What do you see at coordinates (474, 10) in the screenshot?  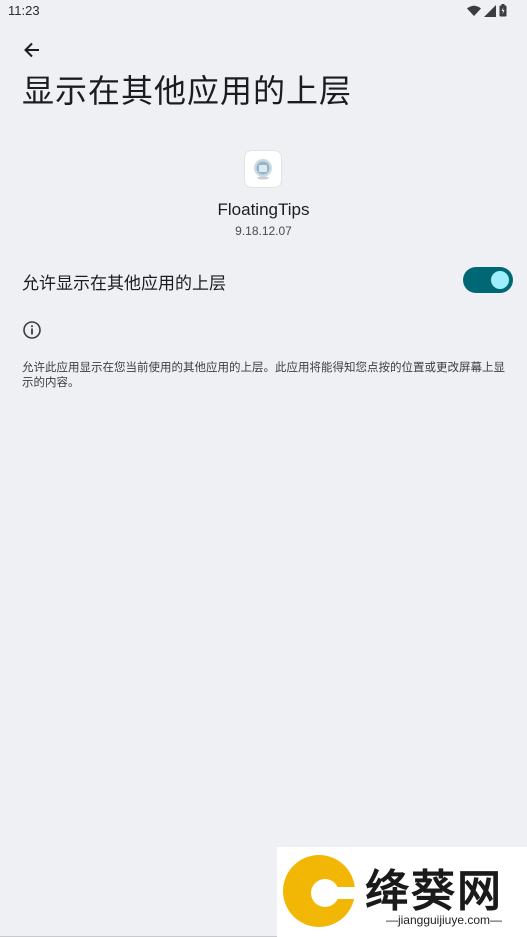 I see `wifi-icon` at bounding box center [474, 10].